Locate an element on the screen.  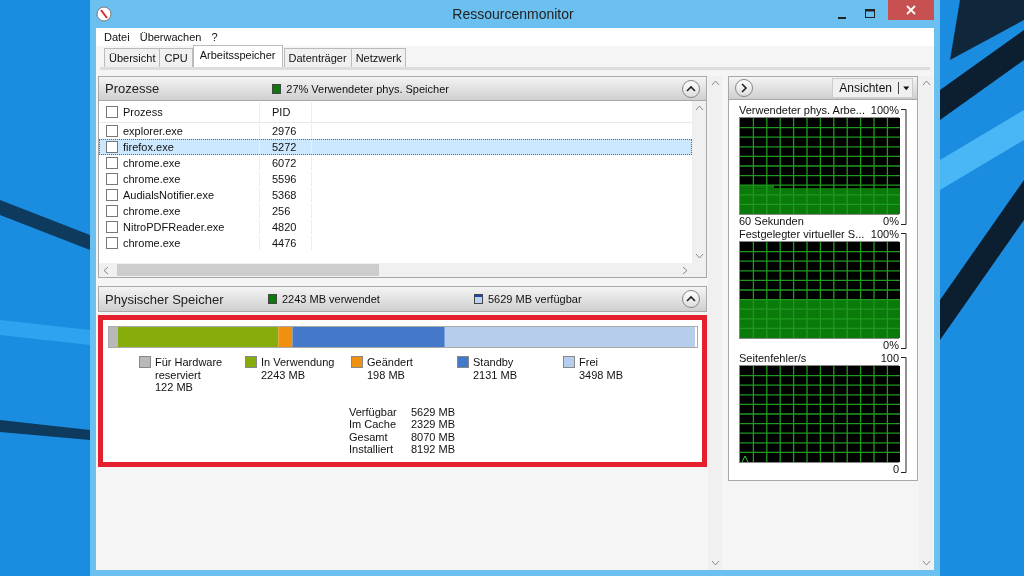
stat-label: Im Cache is located at coordinates (373, 424).